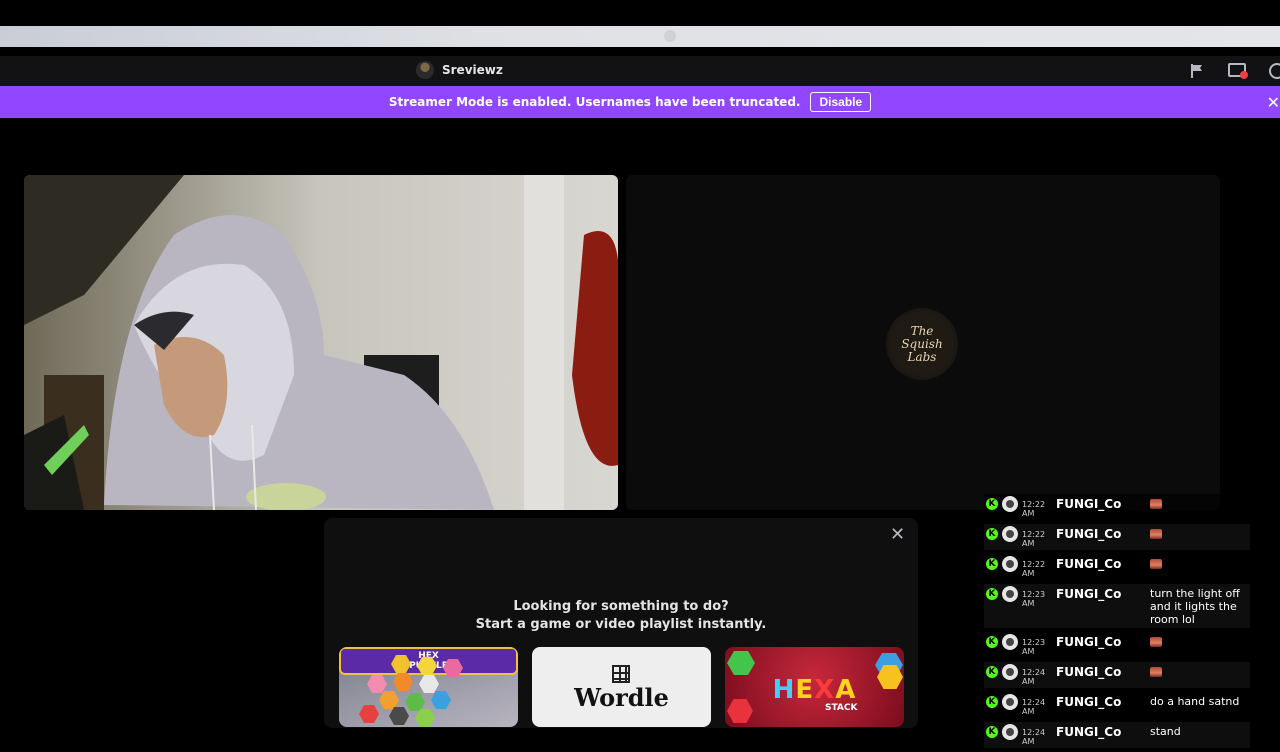 The height and width of the screenshot is (752, 1280). I want to click on chat-message: K 12:23 AM FUNGI_Co, so click(1117, 645).